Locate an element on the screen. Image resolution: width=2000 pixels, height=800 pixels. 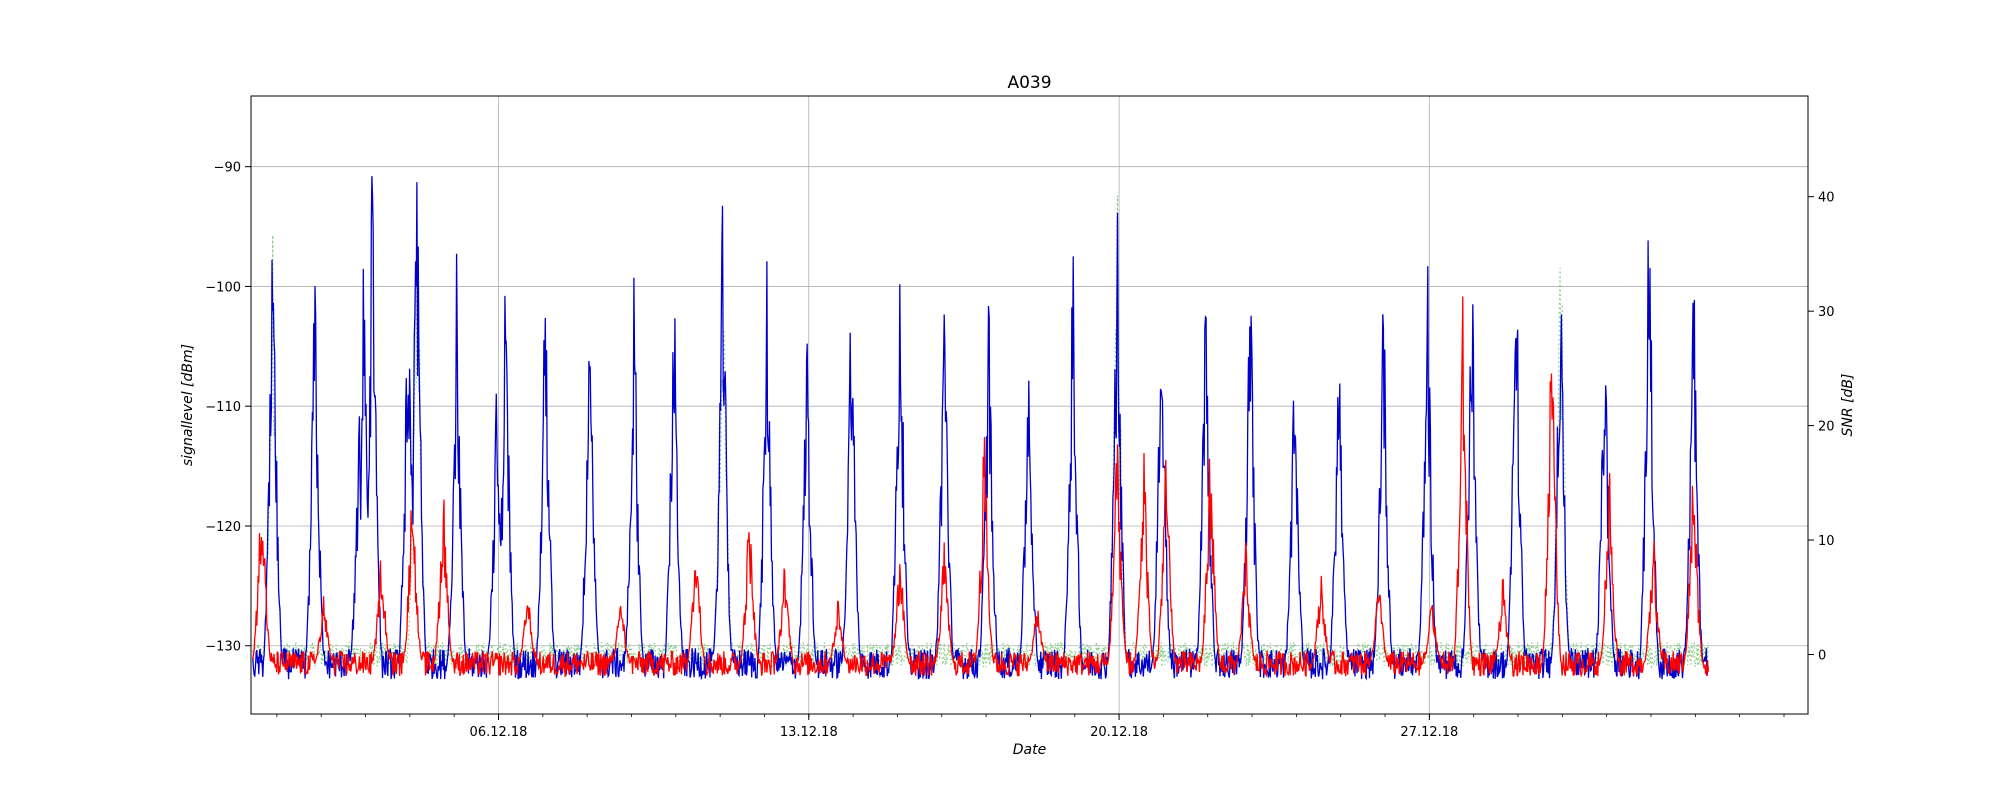
x-axis: 06.12.18 13.12.18 20.12.18 27.12.18 is located at coordinates (1030, 727).